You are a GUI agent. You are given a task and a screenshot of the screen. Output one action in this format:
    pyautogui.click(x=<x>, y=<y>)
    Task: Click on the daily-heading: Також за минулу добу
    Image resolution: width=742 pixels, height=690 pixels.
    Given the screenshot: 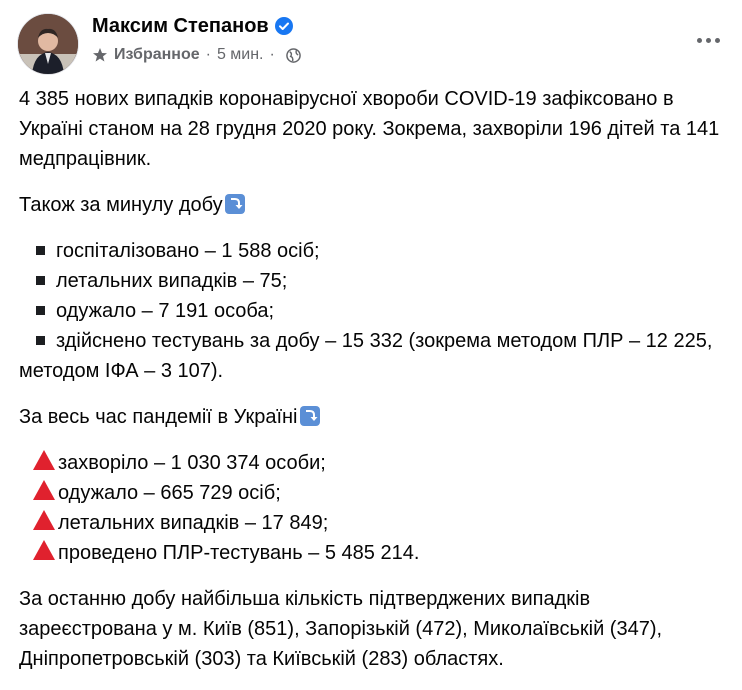 What is the action you would take?
    pyautogui.click(x=374, y=205)
    